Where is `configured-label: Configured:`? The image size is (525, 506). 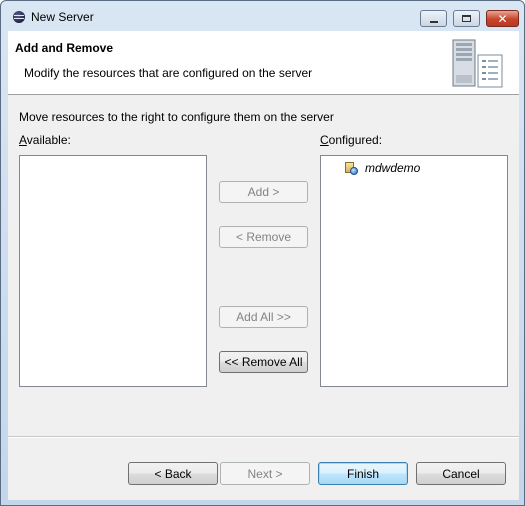 configured-label: Configured: is located at coordinates (351, 140).